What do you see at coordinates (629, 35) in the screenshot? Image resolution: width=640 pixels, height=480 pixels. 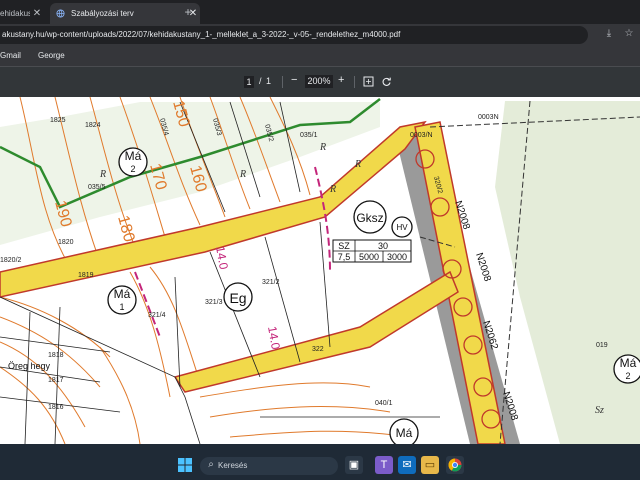 I see `star-icon: ☆` at bounding box center [629, 35].